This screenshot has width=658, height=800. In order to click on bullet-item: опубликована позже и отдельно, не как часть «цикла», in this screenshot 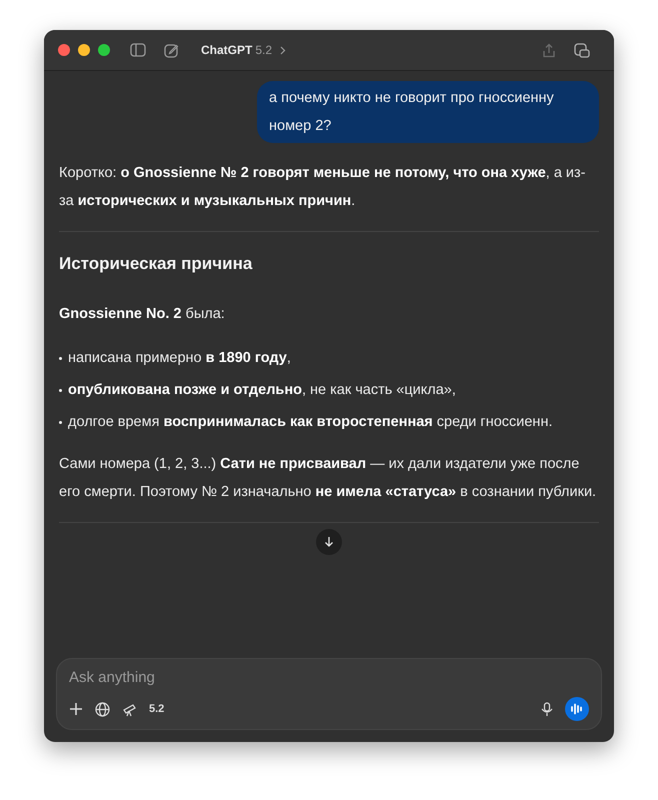, I will do `click(262, 390)`.